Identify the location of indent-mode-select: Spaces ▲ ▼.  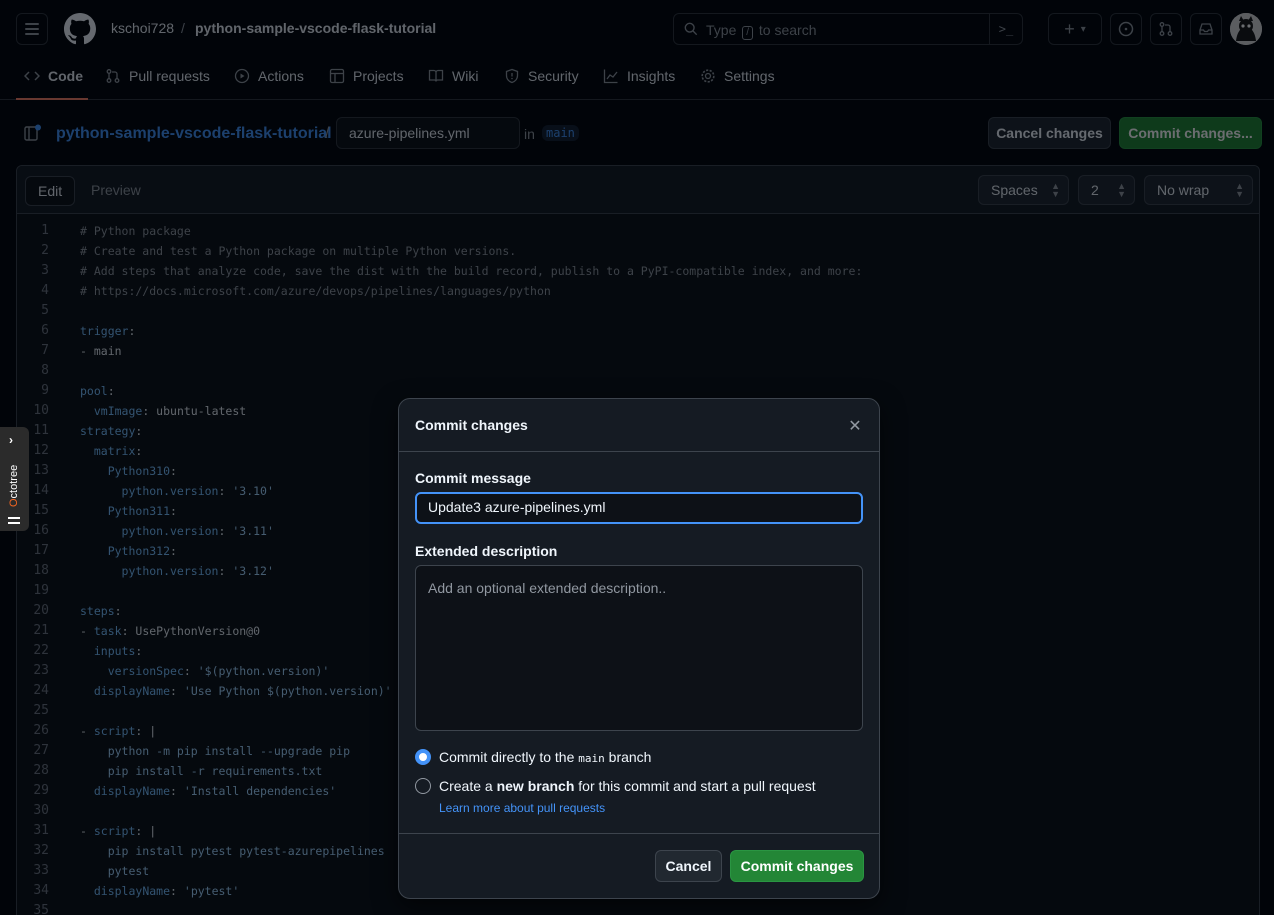
(1023, 190).